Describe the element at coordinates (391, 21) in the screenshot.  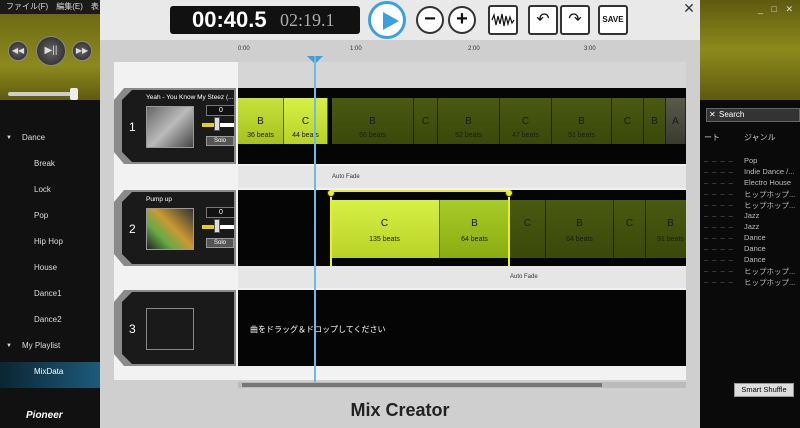
I see `play-icon` at that location.